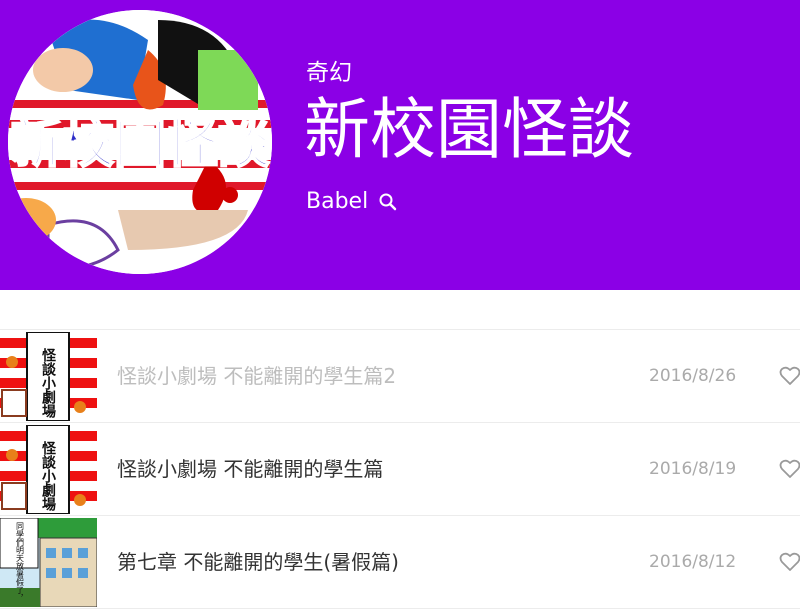 The image size is (800, 609). I want to click on episode-date: 2016/8/12, so click(693, 562).